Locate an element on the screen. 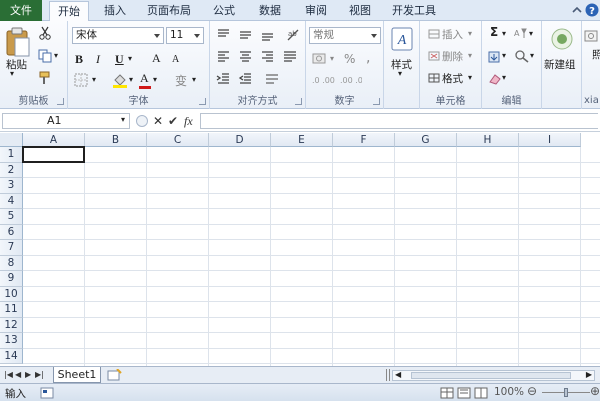 The image size is (600, 401). paste-dropdown-arrow: ▾ is located at coordinates (12, 73).